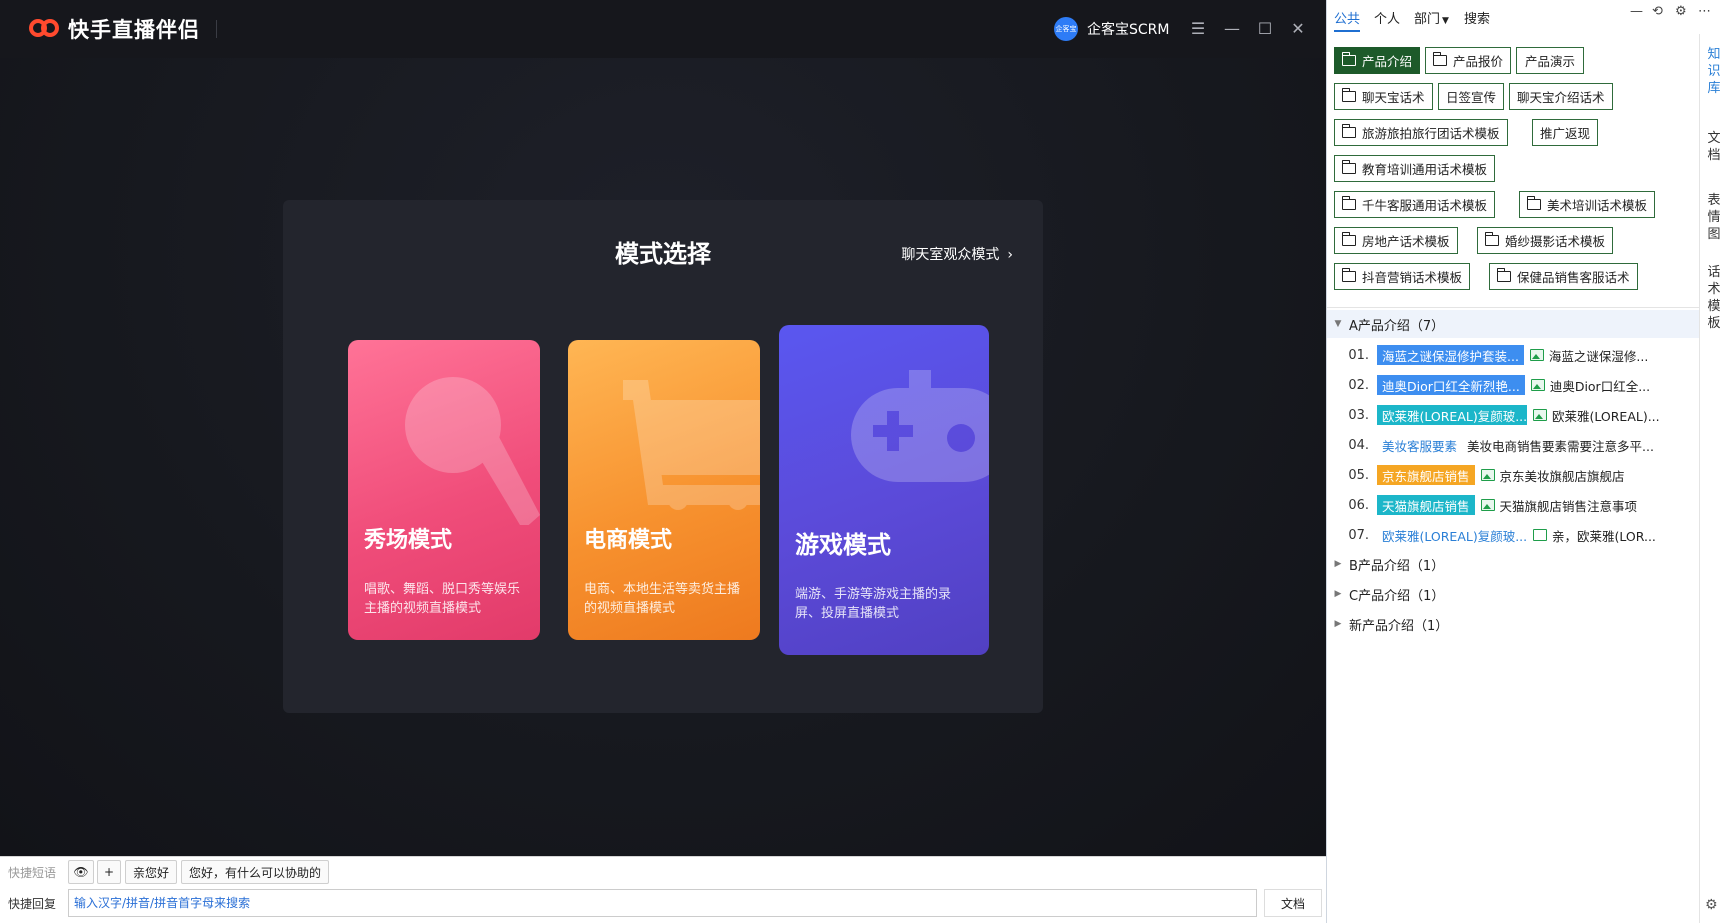  Describe the element at coordinates (1402, 276) in the screenshot. I see `folder-button: 抖音营销话术模板` at that location.